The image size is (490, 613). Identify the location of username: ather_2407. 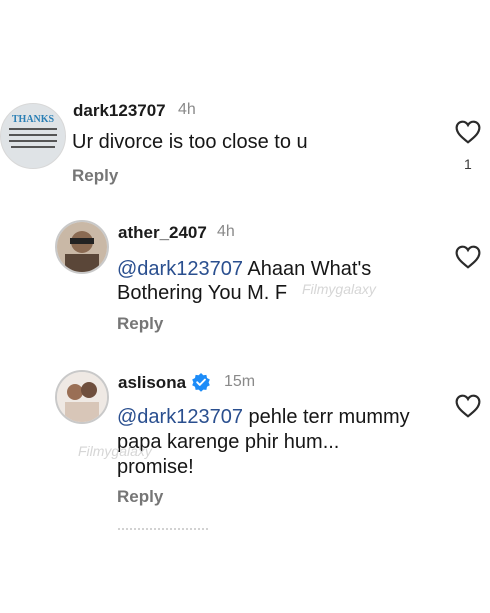
(162, 233).